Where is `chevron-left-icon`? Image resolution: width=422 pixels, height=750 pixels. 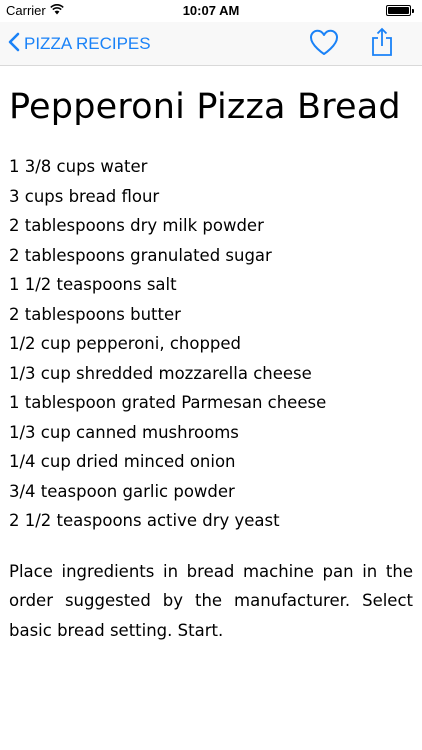 chevron-left-icon is located at coordinates (14, 44).